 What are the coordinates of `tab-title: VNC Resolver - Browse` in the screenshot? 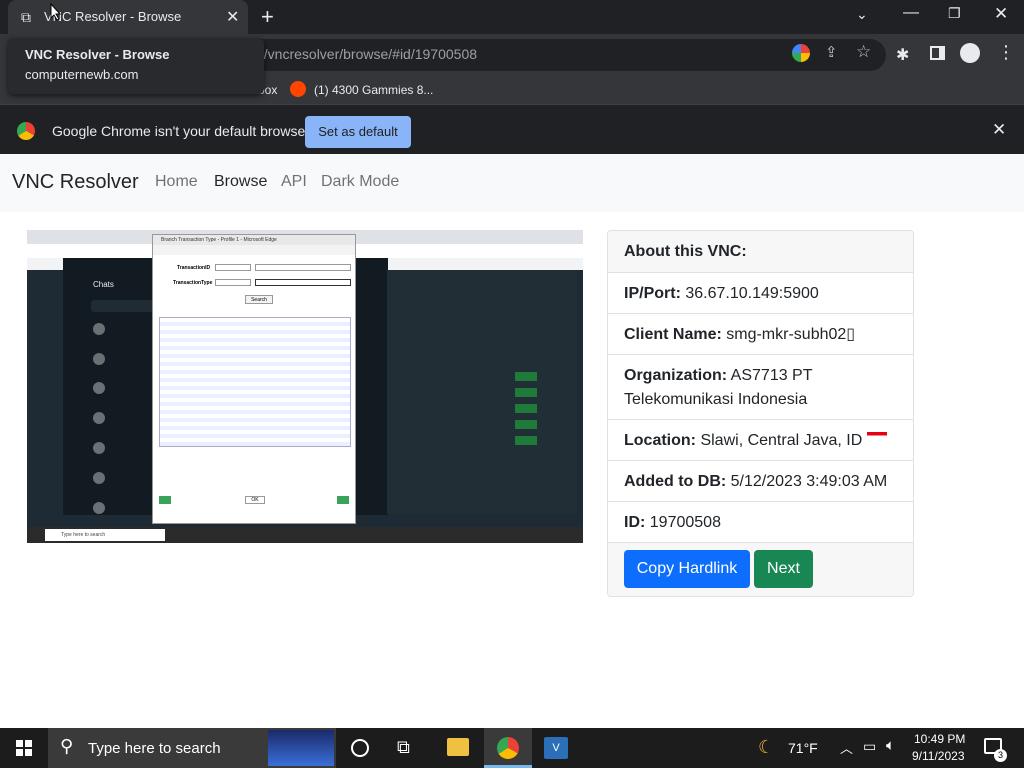 It's located at (113, 16).